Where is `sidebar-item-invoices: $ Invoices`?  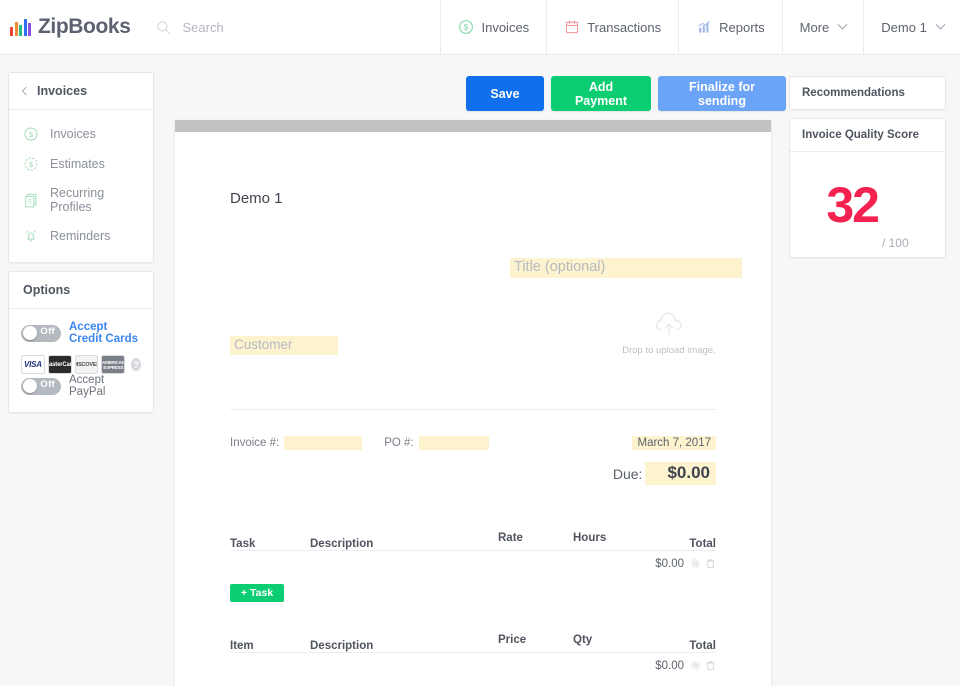 sidebar-item-invoices: $ Invoices is located at coordinates (81, 134).